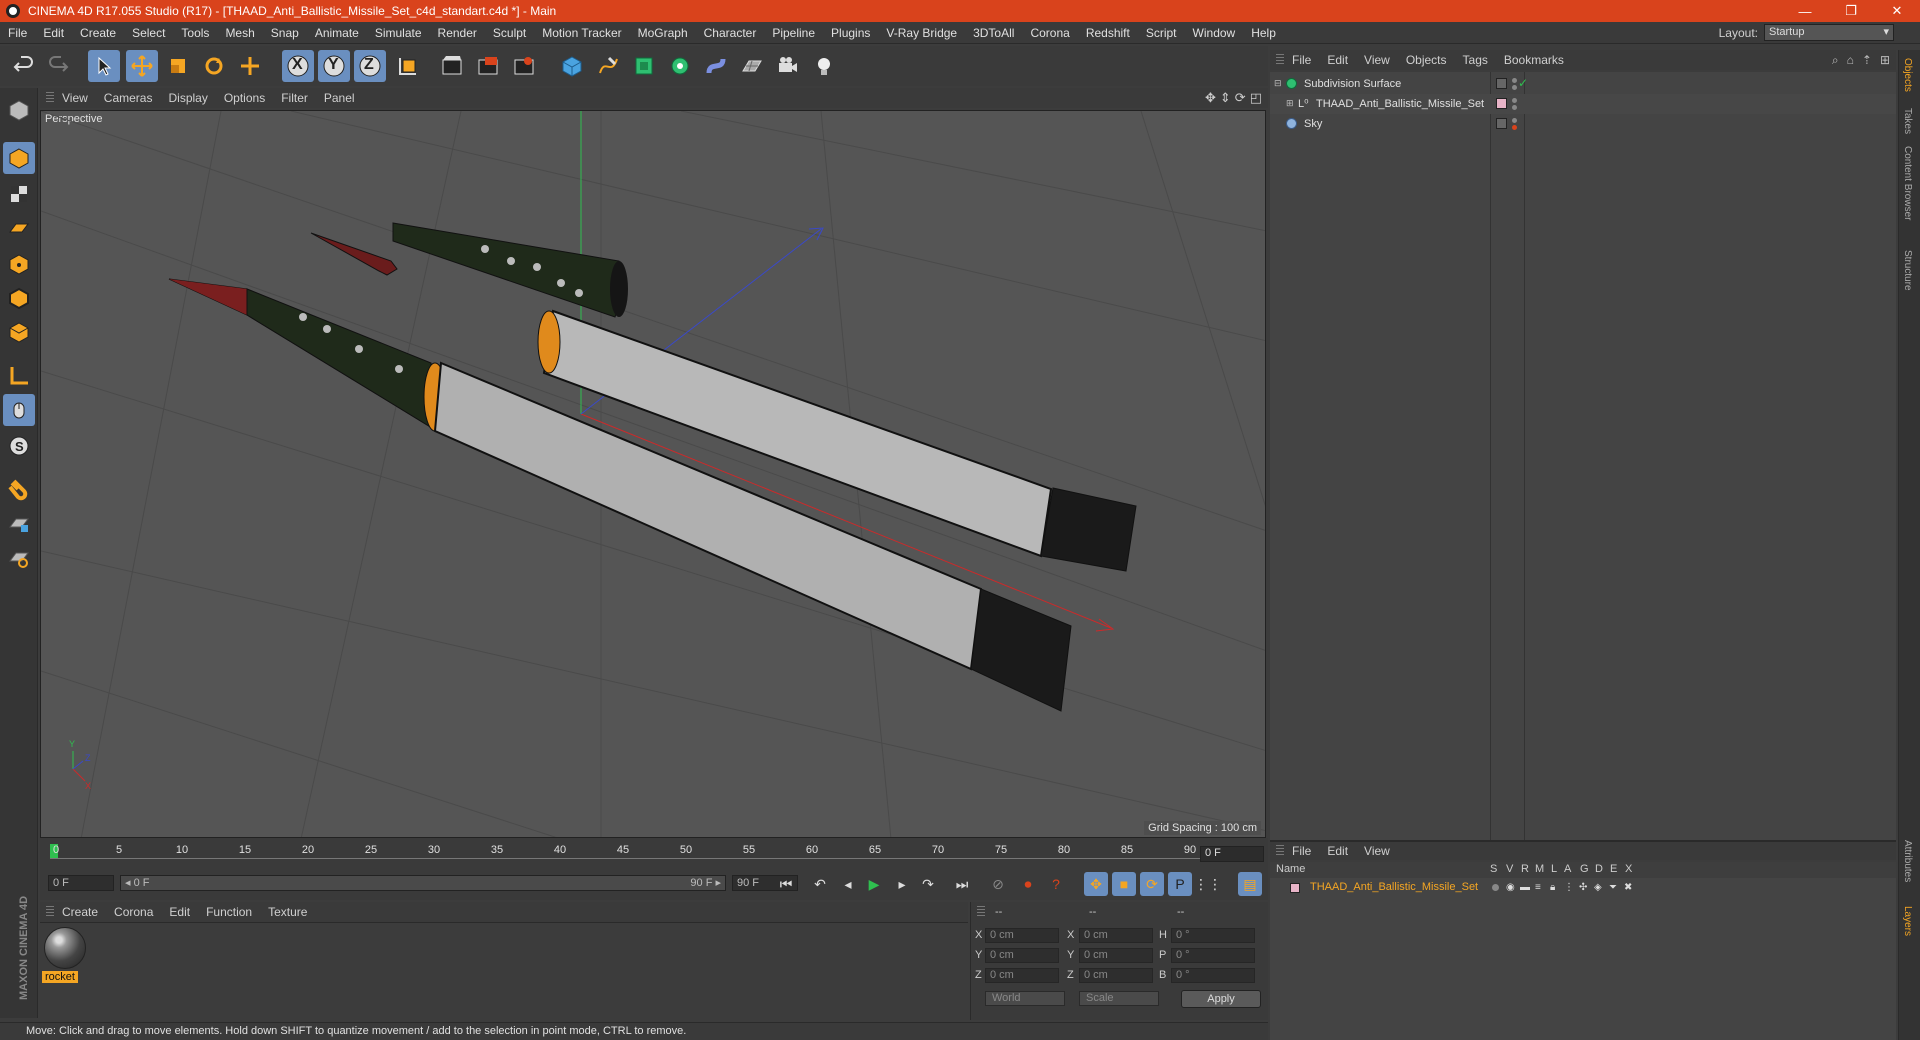 The width and height of the screenshot is (1920, 1040). Describe the element at coordinates (1313, 124) in the screenshot. I see `object-name: Sky` at that location.